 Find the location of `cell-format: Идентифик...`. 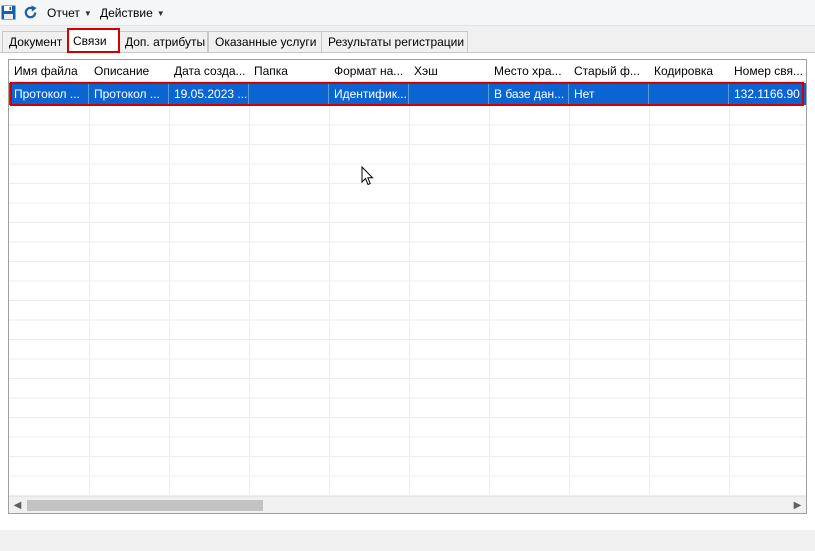

cell-format: Идентифик... is located at coordinates (369, 94).